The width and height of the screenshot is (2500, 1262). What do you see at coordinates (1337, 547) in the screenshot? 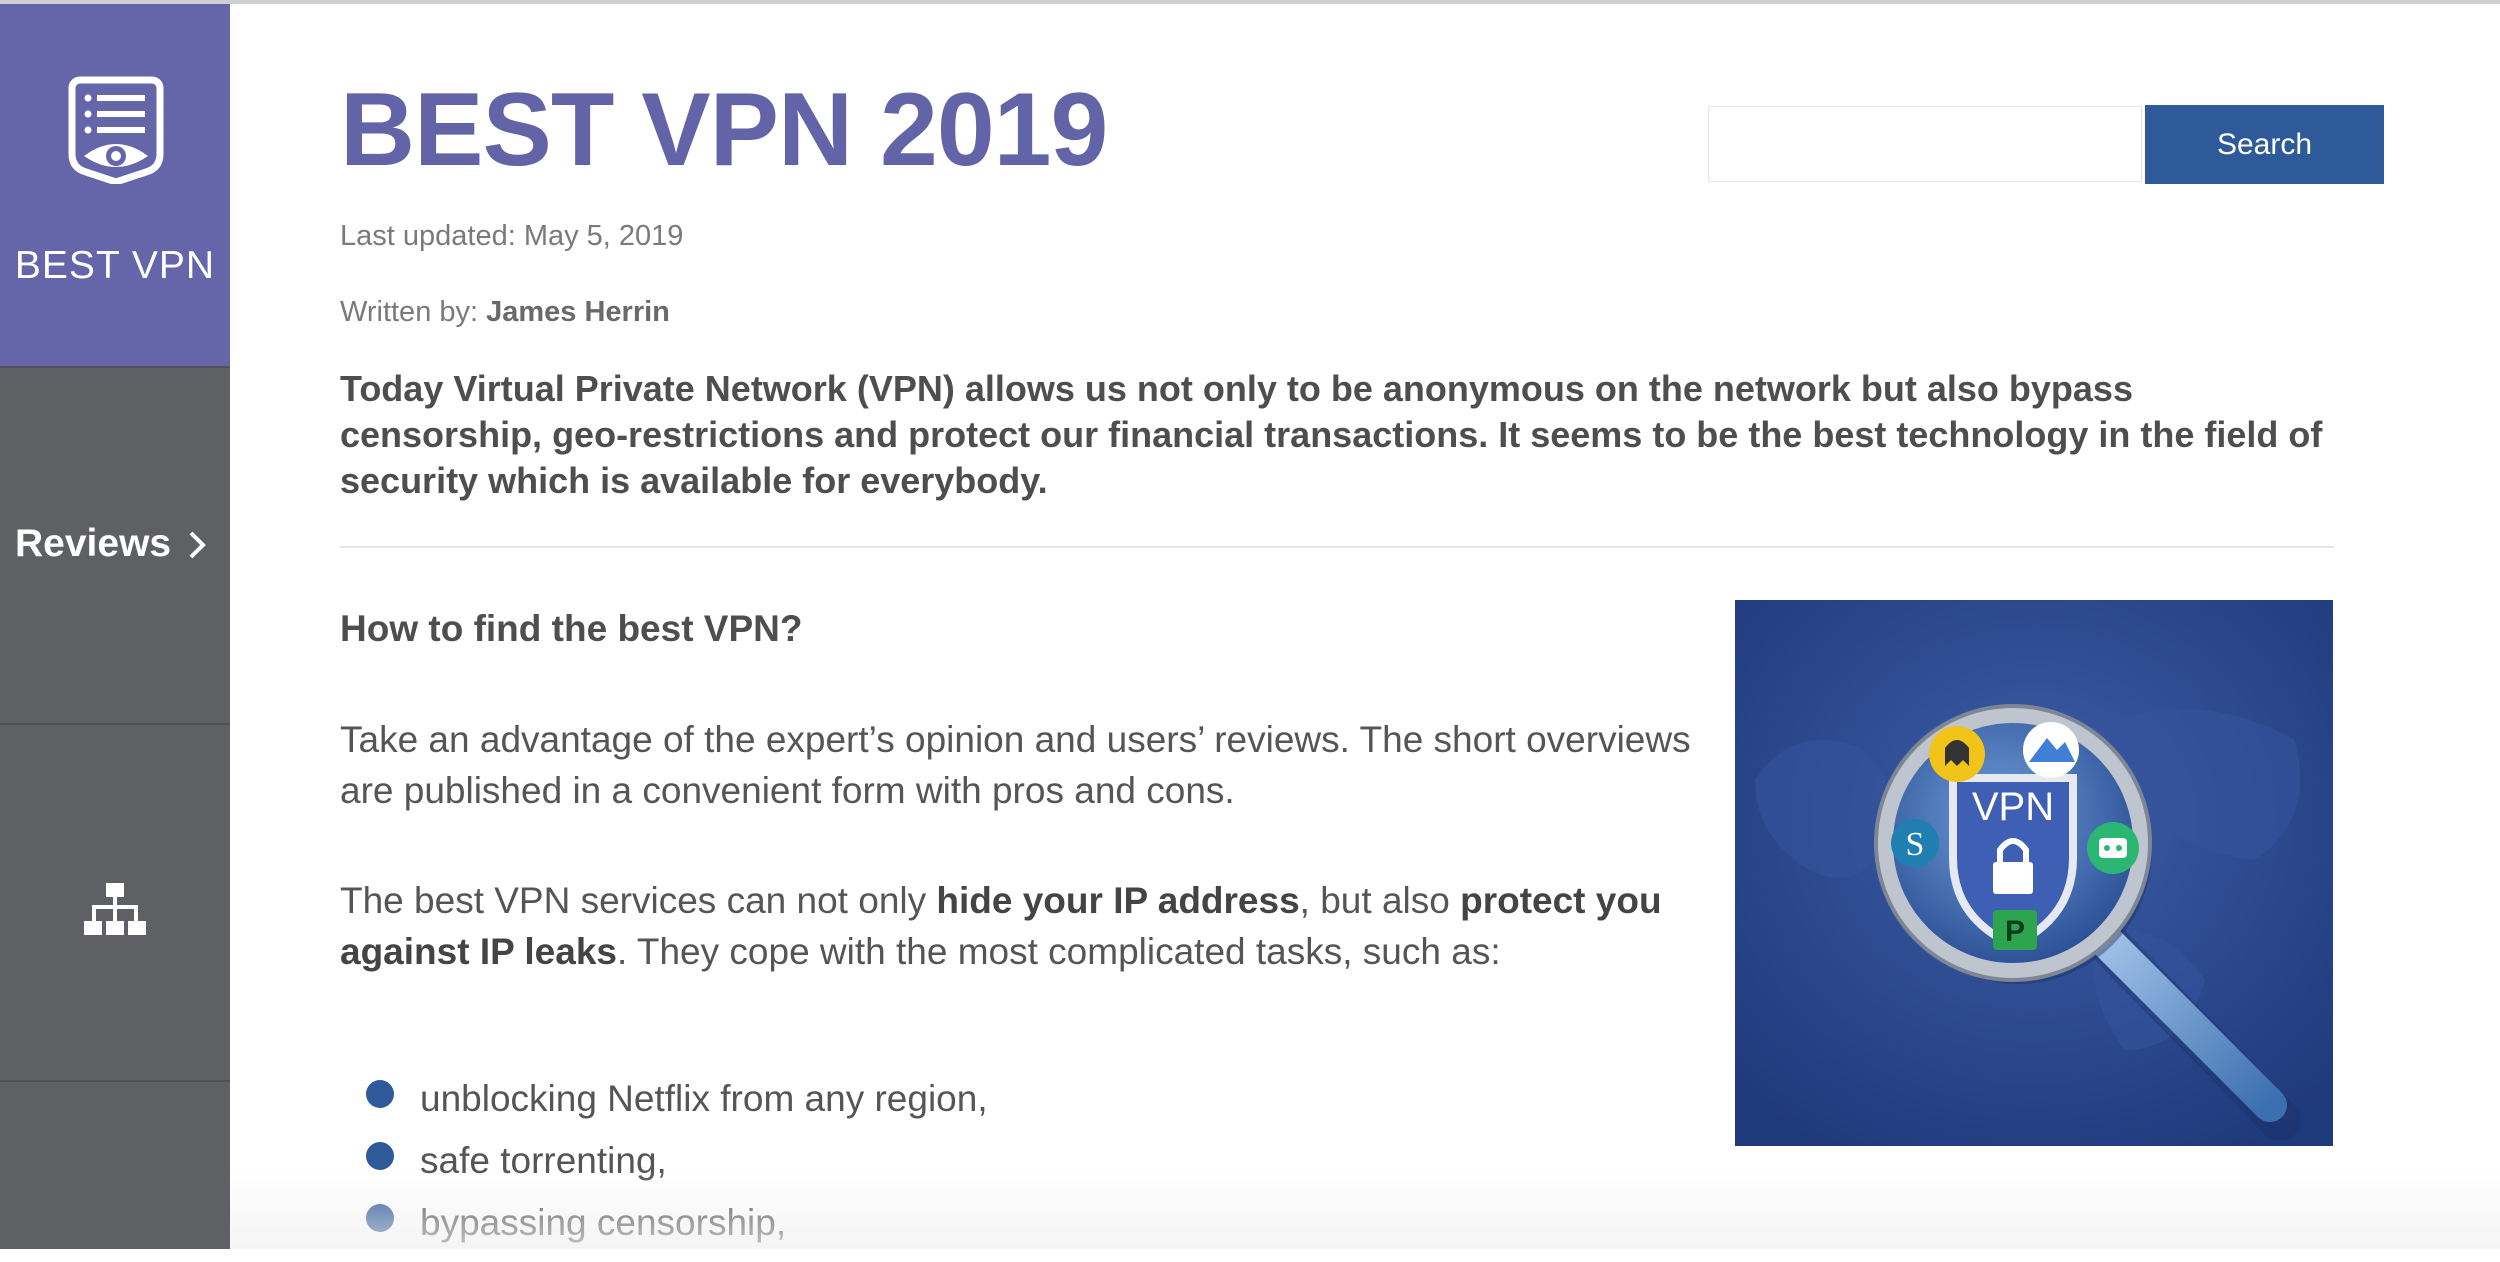
I see `divider` at bounding box center [1337, 547].